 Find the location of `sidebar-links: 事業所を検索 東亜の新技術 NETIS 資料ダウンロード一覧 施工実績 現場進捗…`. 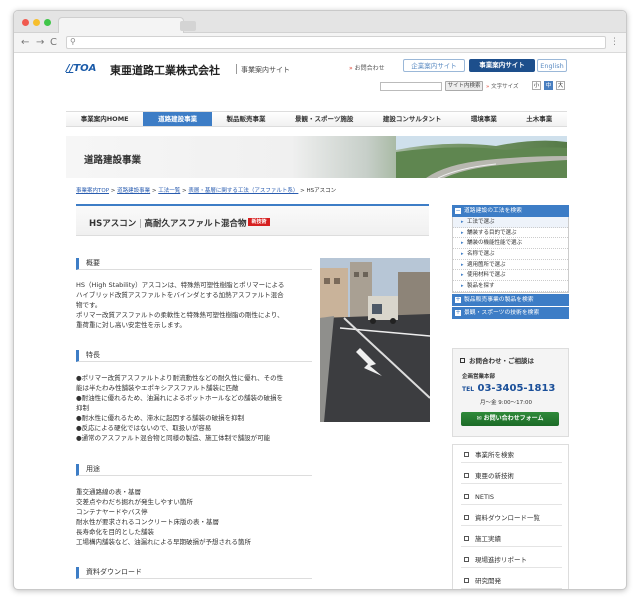

sidebar-links: 事業所を検索 東亜の新技術 NETIS 資料ダウンロード一覧 施工実績 現場進捗… is located at coordinates (510, 516).